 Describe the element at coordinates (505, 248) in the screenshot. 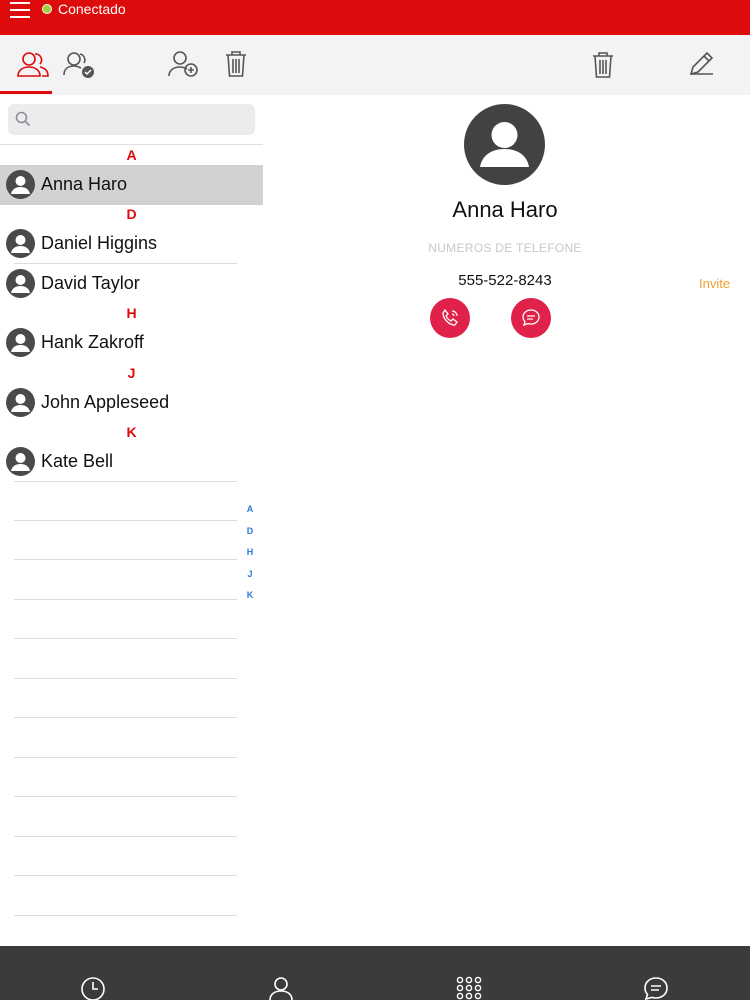

I see `phone-numbers-label: NUMEROS DE TELEFONE` at that location.